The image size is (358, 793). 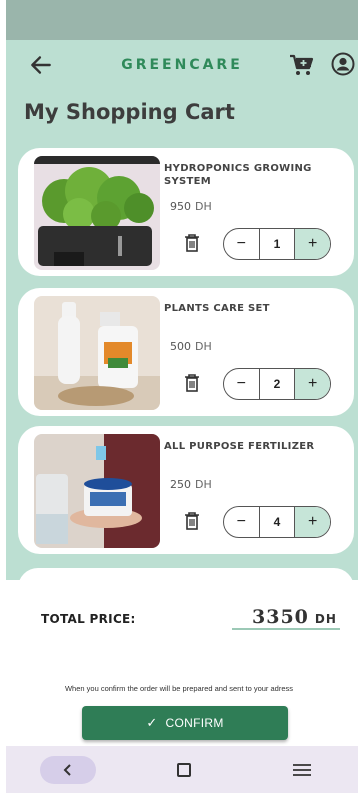 What do you see at coordinates (301, 65) in the screenshot?
I see `cart-icon` at bounding box center [301, 65].